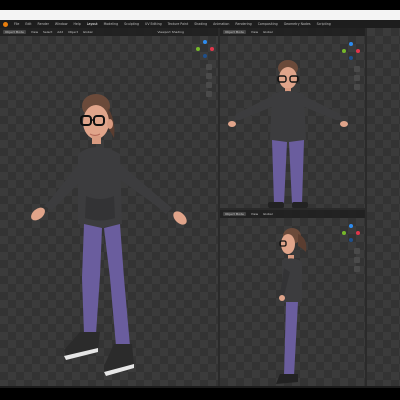  Describe the element at coordinates (5, 24) in the screenshot. I see `blender-logo-icon` at that location.